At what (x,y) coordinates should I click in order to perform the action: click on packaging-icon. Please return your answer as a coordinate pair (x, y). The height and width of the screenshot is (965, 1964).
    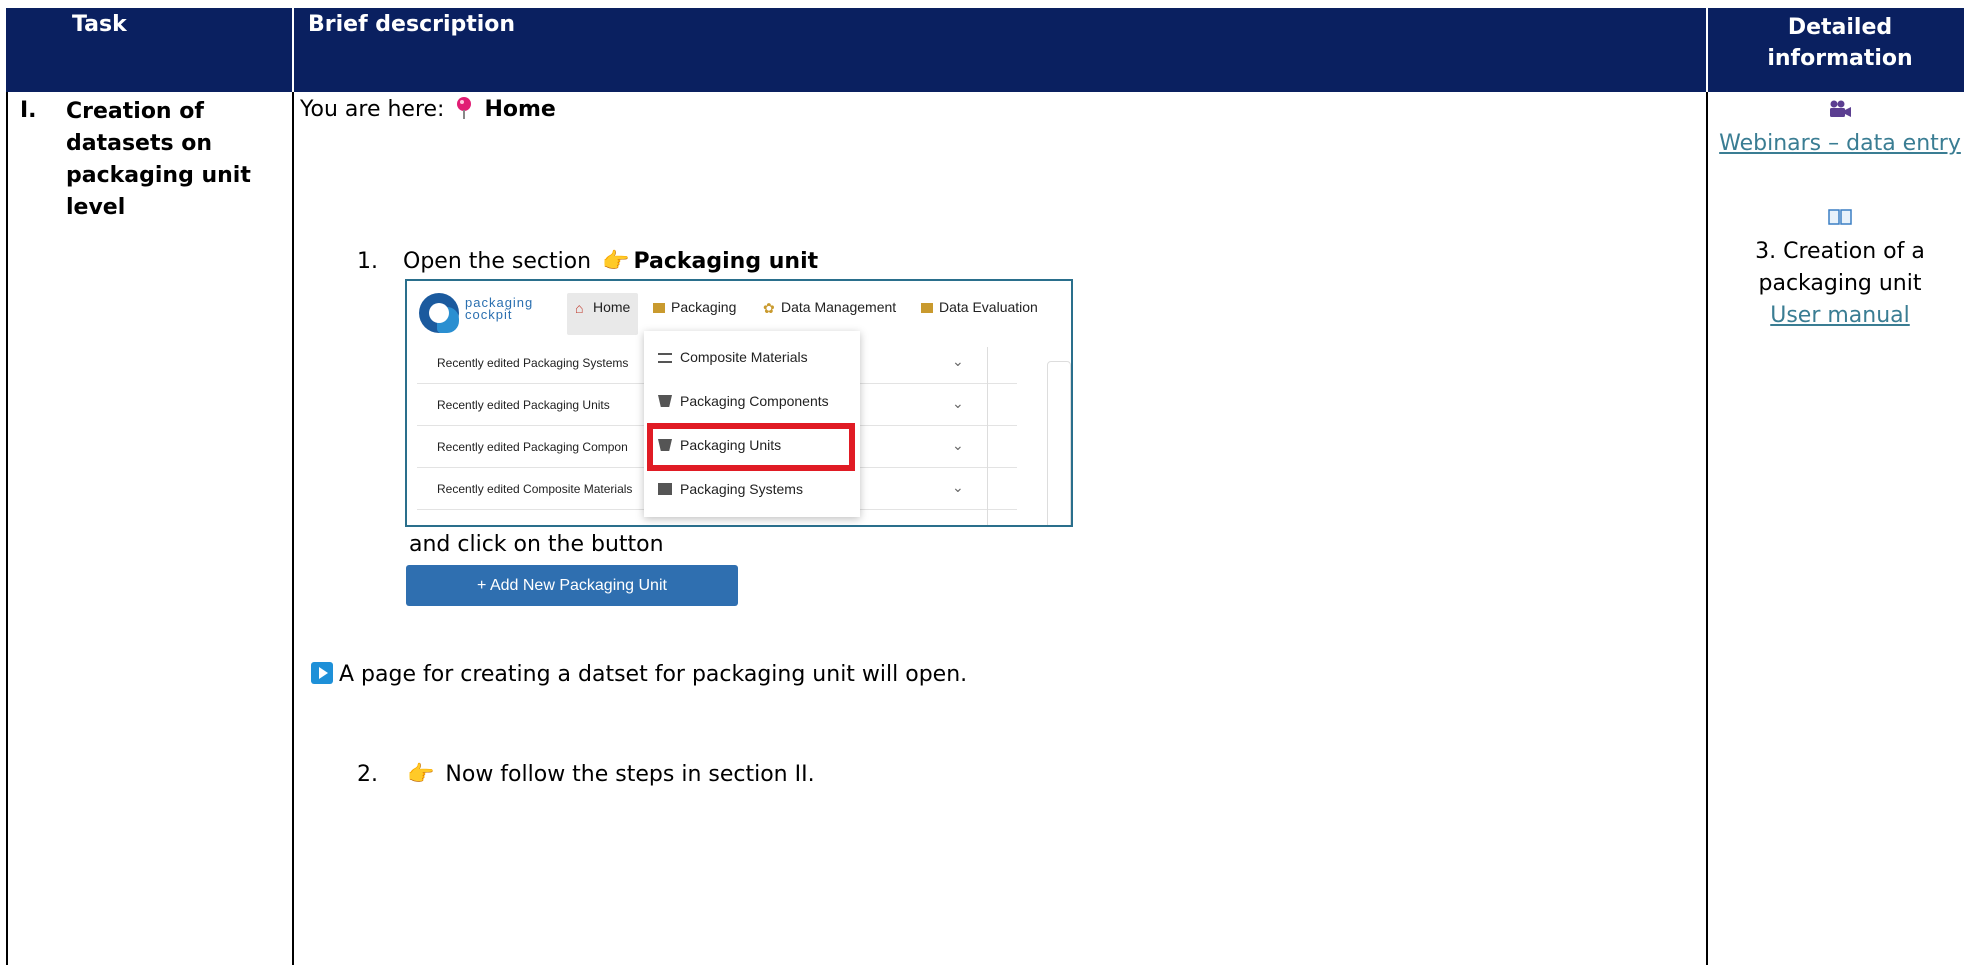
    Looking at the image, I should click on (659, 308).